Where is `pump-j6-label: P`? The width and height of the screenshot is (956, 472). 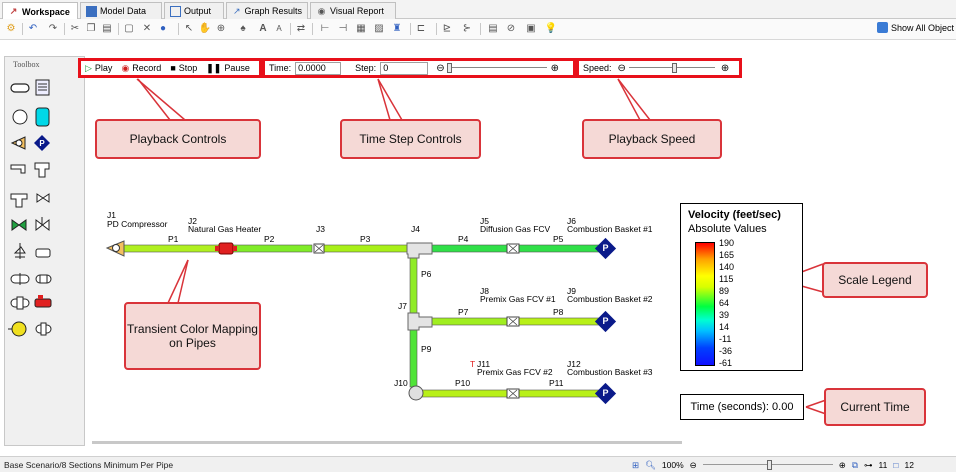
pump-j6-label: P is located at coordinates (605, 248).